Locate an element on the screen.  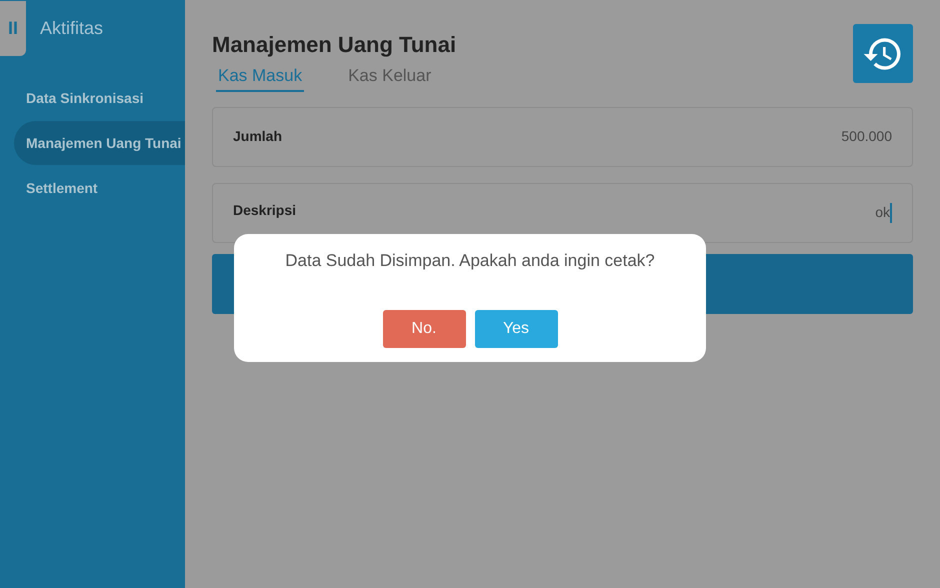
field-value: 500.000 is located at coordinates (866, 136).